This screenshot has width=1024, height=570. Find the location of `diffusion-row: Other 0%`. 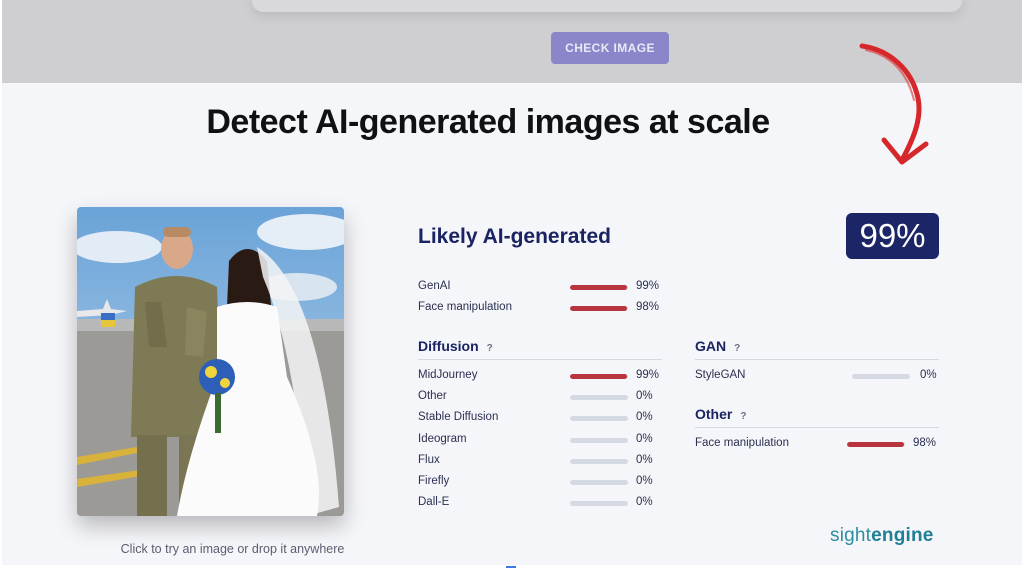

diffusion-row: Other 0% is located at coordinates (540, 397).